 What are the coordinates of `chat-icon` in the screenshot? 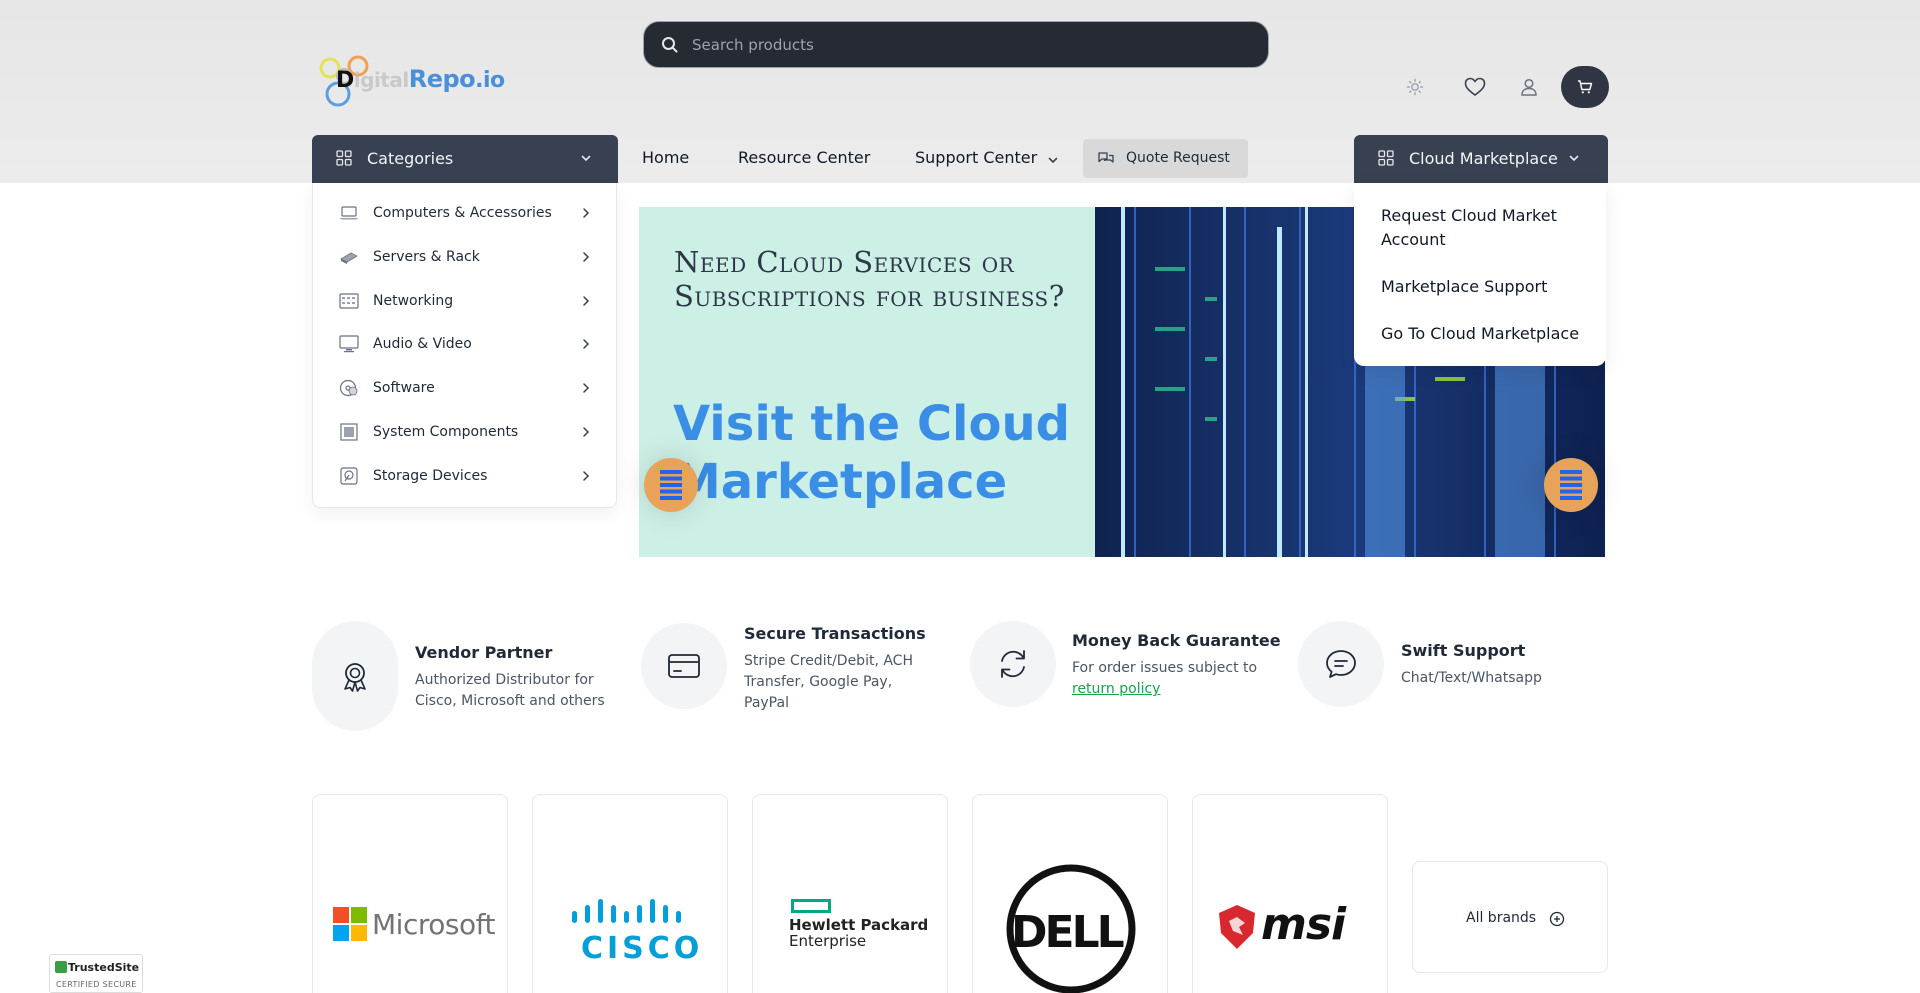 It's located at (1341, 664).